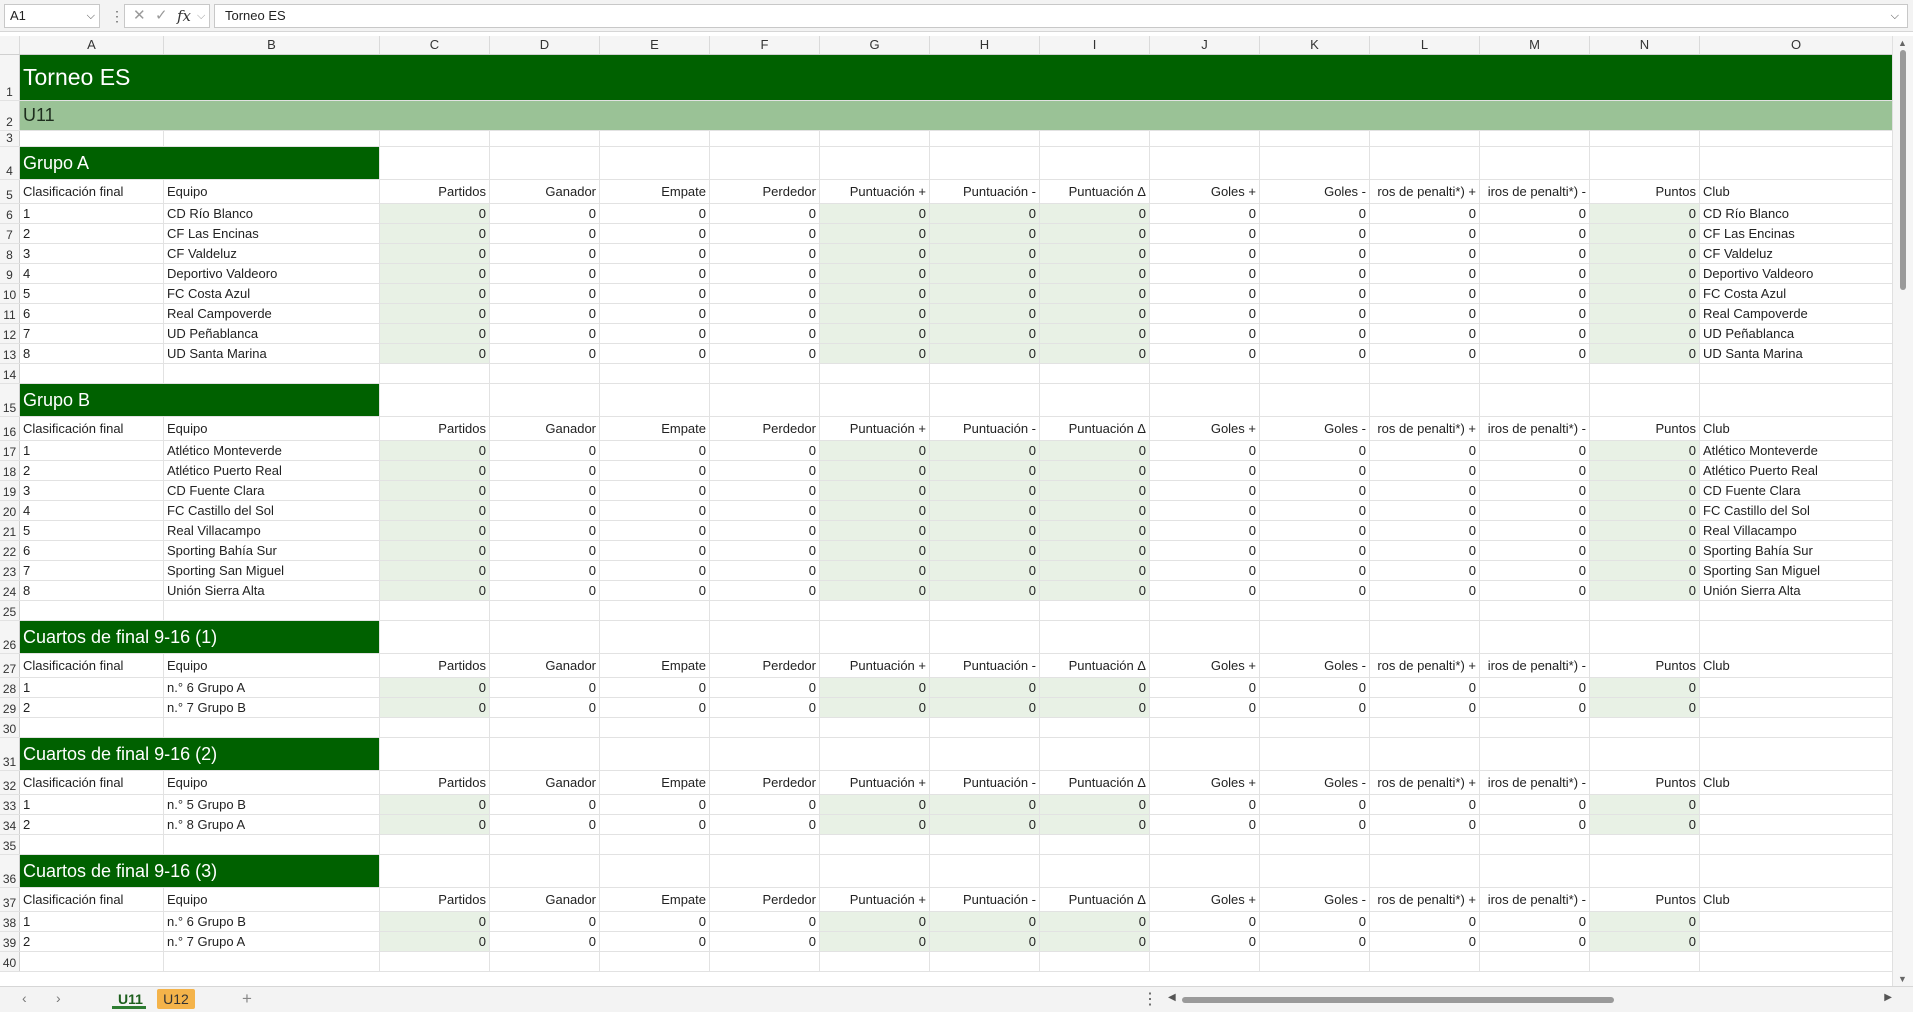 The height and width of the screenshot is (1012, 1913). Describe the element at coordinates (1796, 333) in the screenshot. I see `club-cell: UD Peñablanca` at that location.